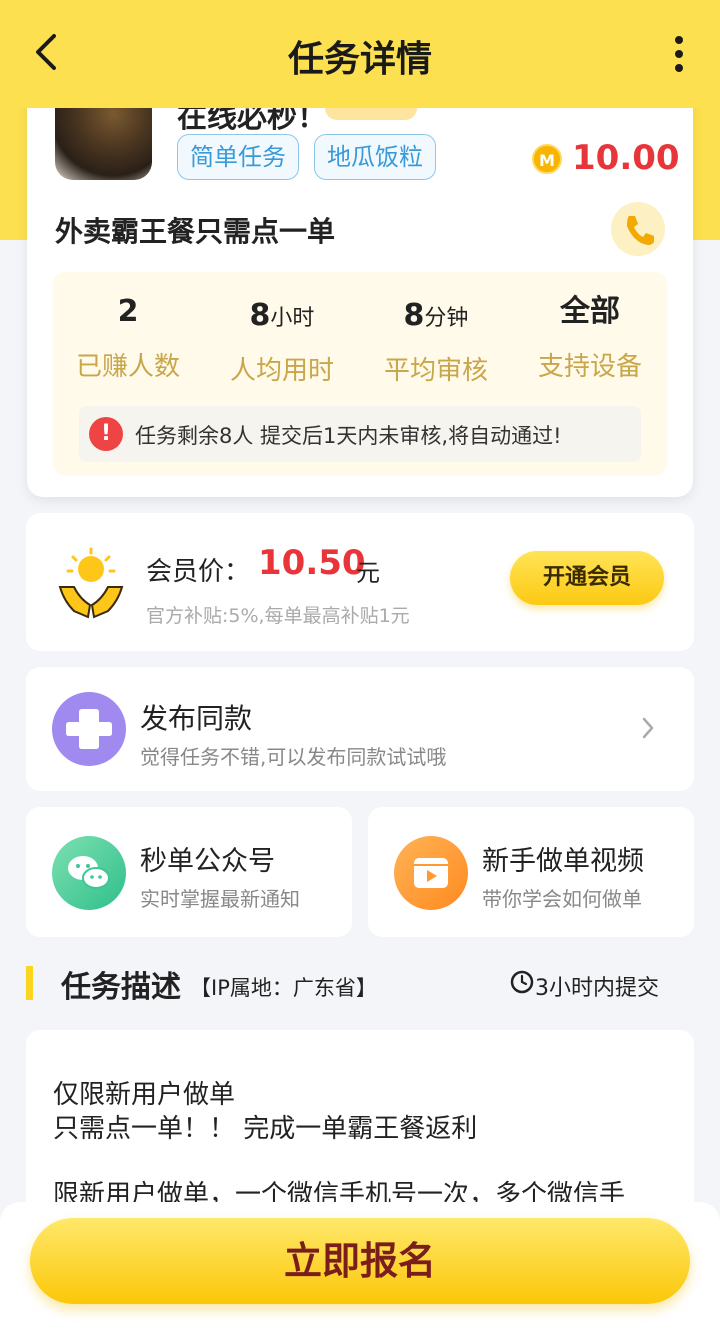 The height and width of the screenshot is (1329, 720). What do you see at coordinates (597, 988) in the screenshot?
I see `deadline-text: 3小时内提交` at bounding box center [597, 988].